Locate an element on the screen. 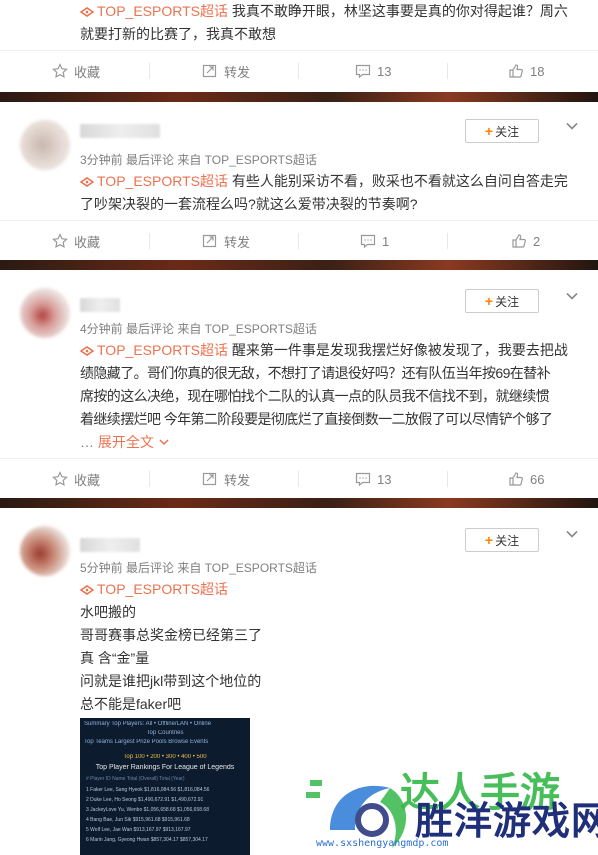 This screenshot has height=855, width=598. comment-button: 1 is located at coordinates (374, 241).